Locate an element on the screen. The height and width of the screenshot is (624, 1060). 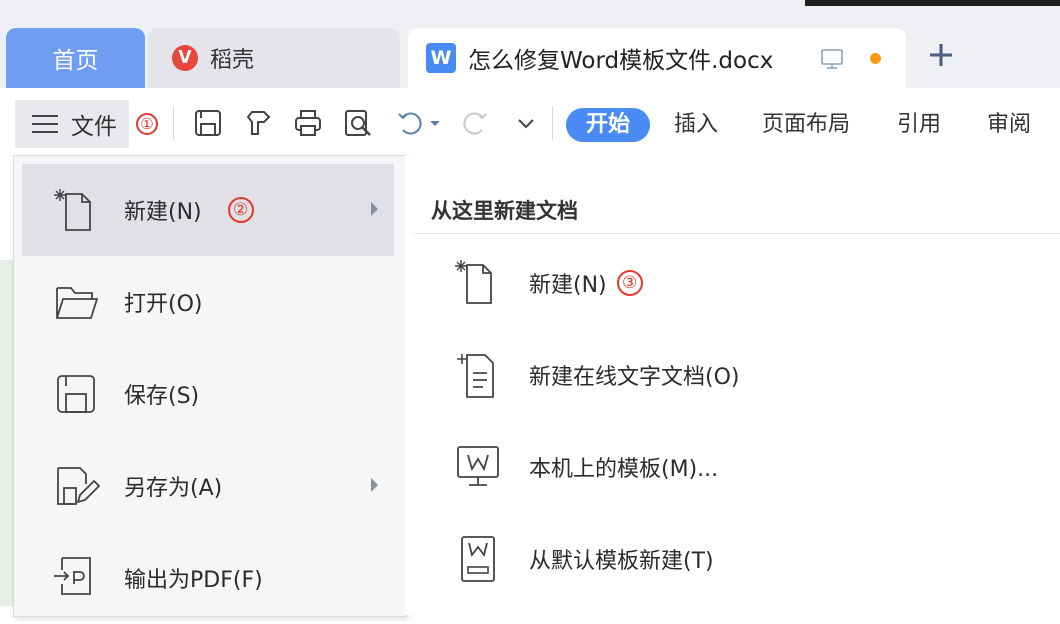
print-icon is located at coordinates (308, 123).